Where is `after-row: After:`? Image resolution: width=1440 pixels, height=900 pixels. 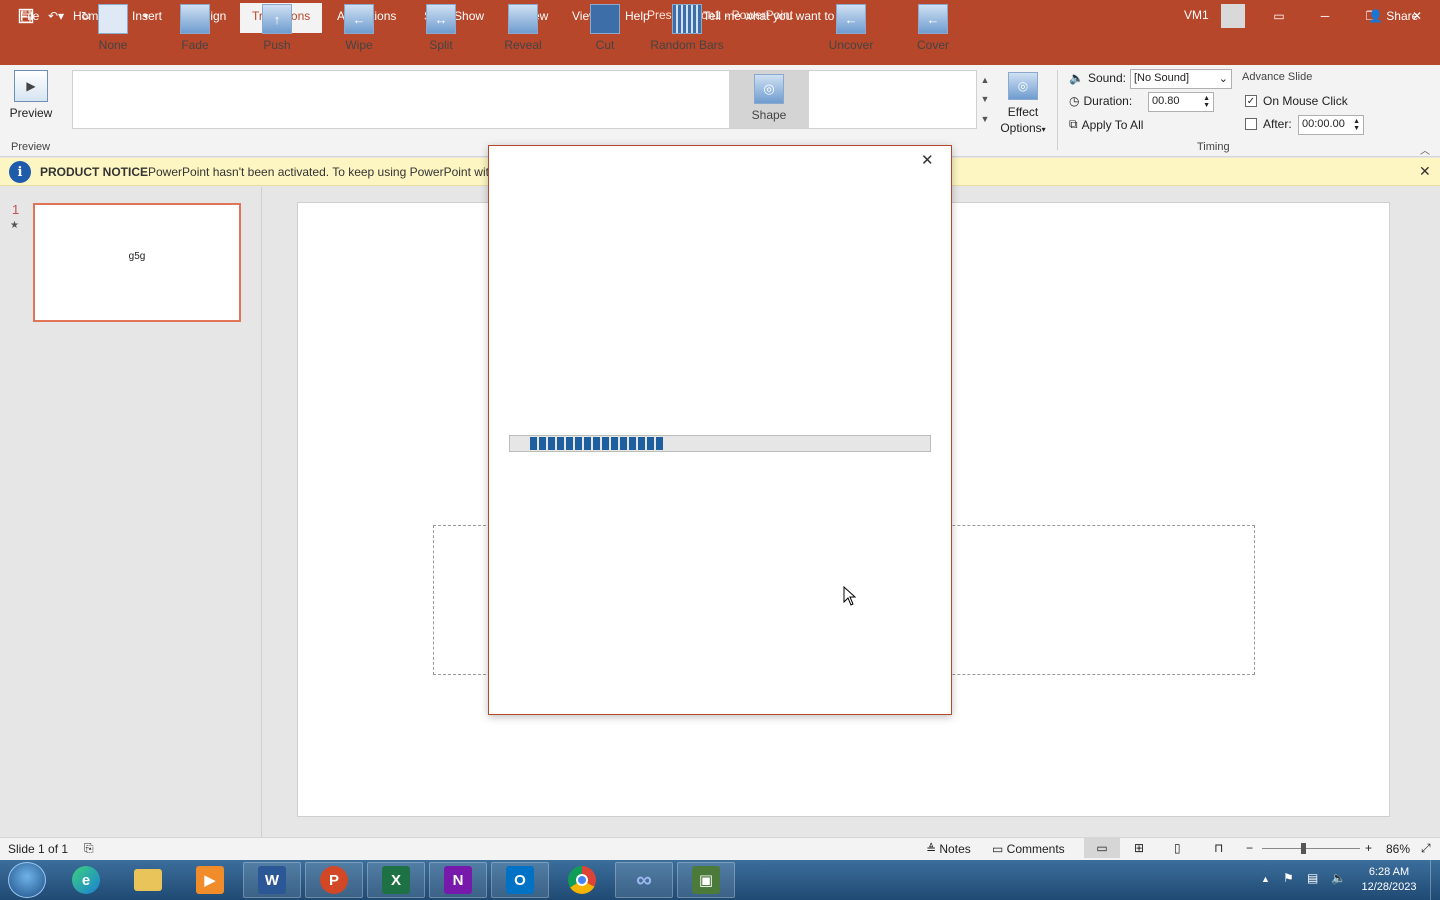
after-row: After: is located at coordinates (1268, 124).